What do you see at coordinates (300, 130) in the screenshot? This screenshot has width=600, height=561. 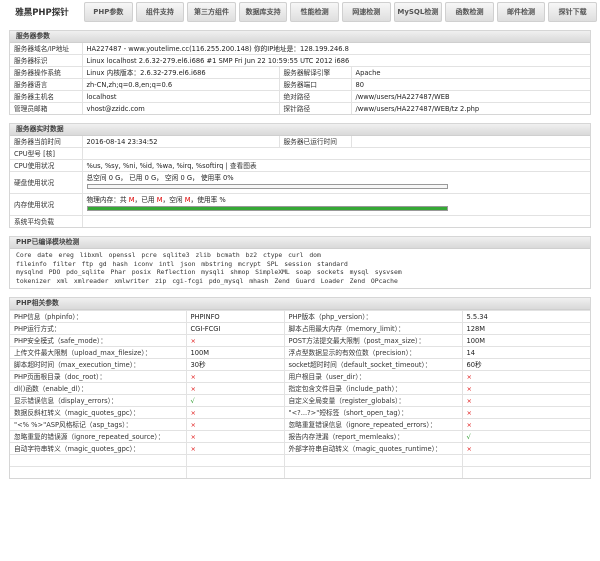 I see `section-title: 服务器实时数据` at bounding box center [300, 130].